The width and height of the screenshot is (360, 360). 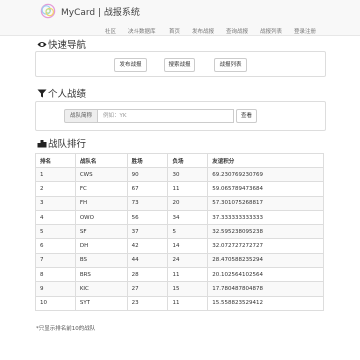 I want to click on losses-cell: 24, so click(x=188, y=260).